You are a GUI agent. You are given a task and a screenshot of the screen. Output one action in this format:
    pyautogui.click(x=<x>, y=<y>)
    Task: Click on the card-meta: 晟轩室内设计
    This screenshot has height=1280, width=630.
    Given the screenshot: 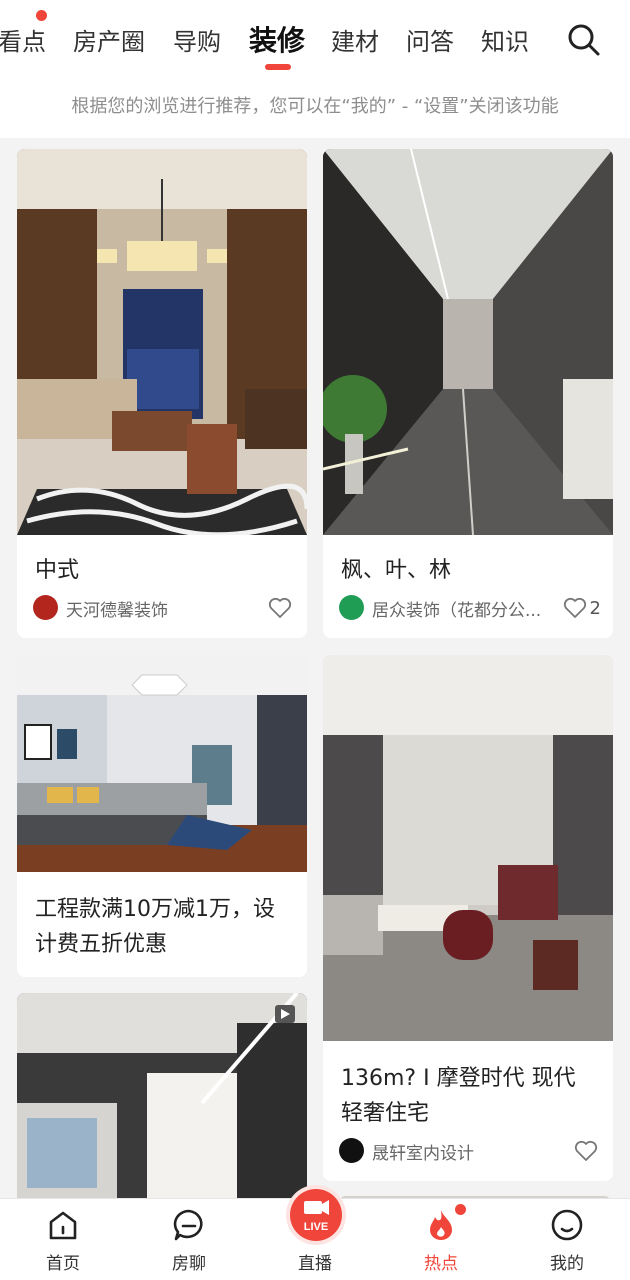 What is the action you would take?
    pyautogui.click(x=470, y=1151)
    